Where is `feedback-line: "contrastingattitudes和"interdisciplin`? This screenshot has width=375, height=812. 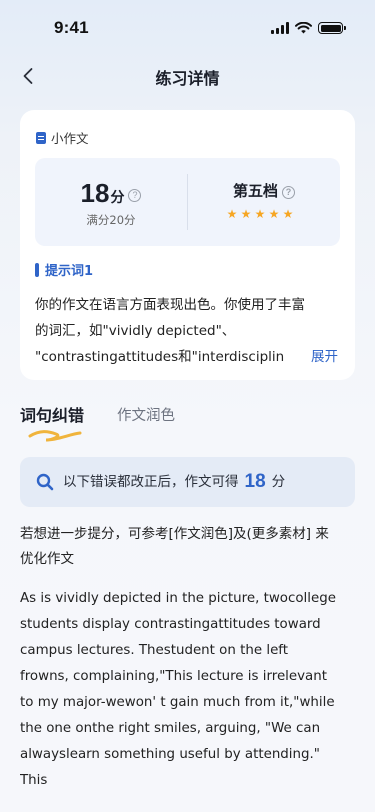 feedback-line: "contrastingattitudes和"interdisciplin is located at coordinates (160, 357).